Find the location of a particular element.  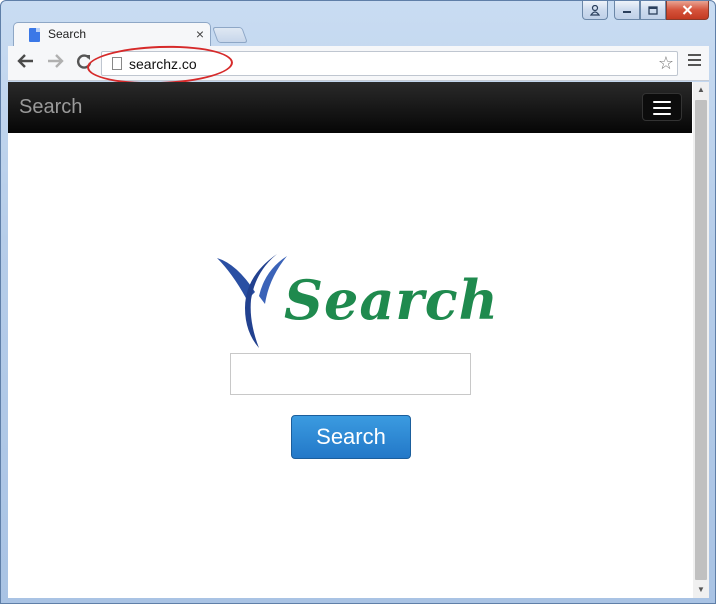

page-favicon-icon is located at coordinates (34, 35).